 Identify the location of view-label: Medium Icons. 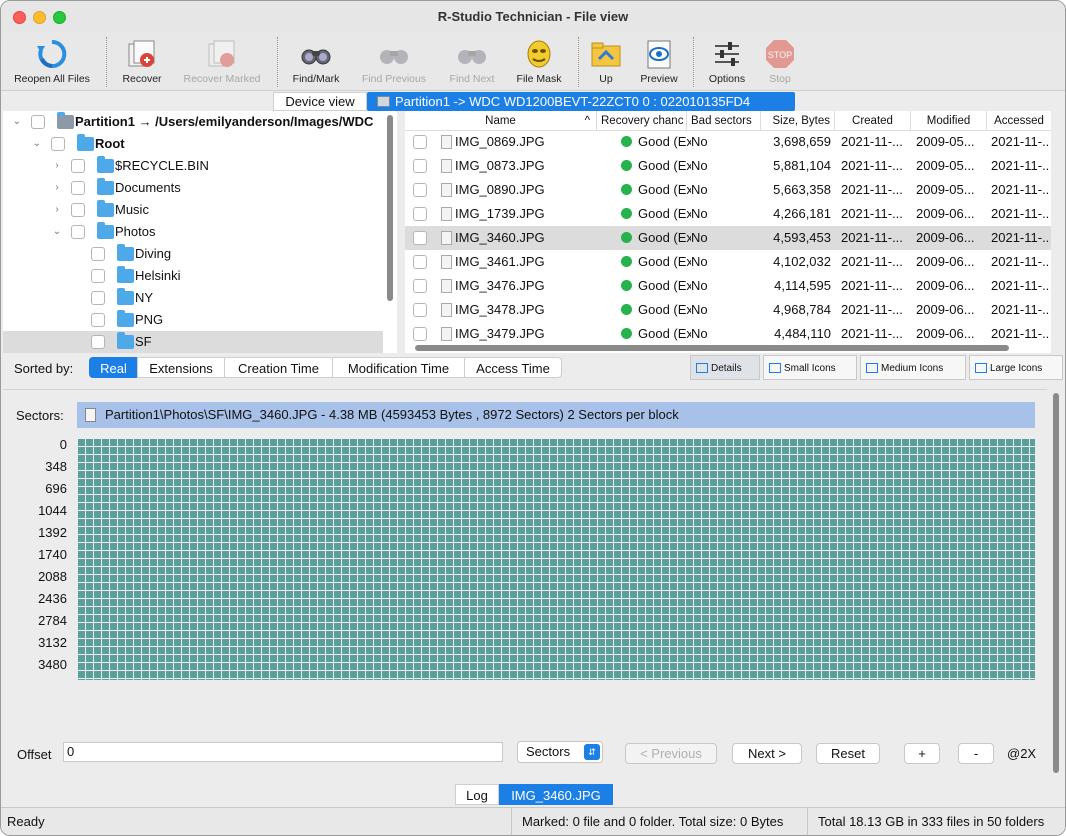
(912, 368).